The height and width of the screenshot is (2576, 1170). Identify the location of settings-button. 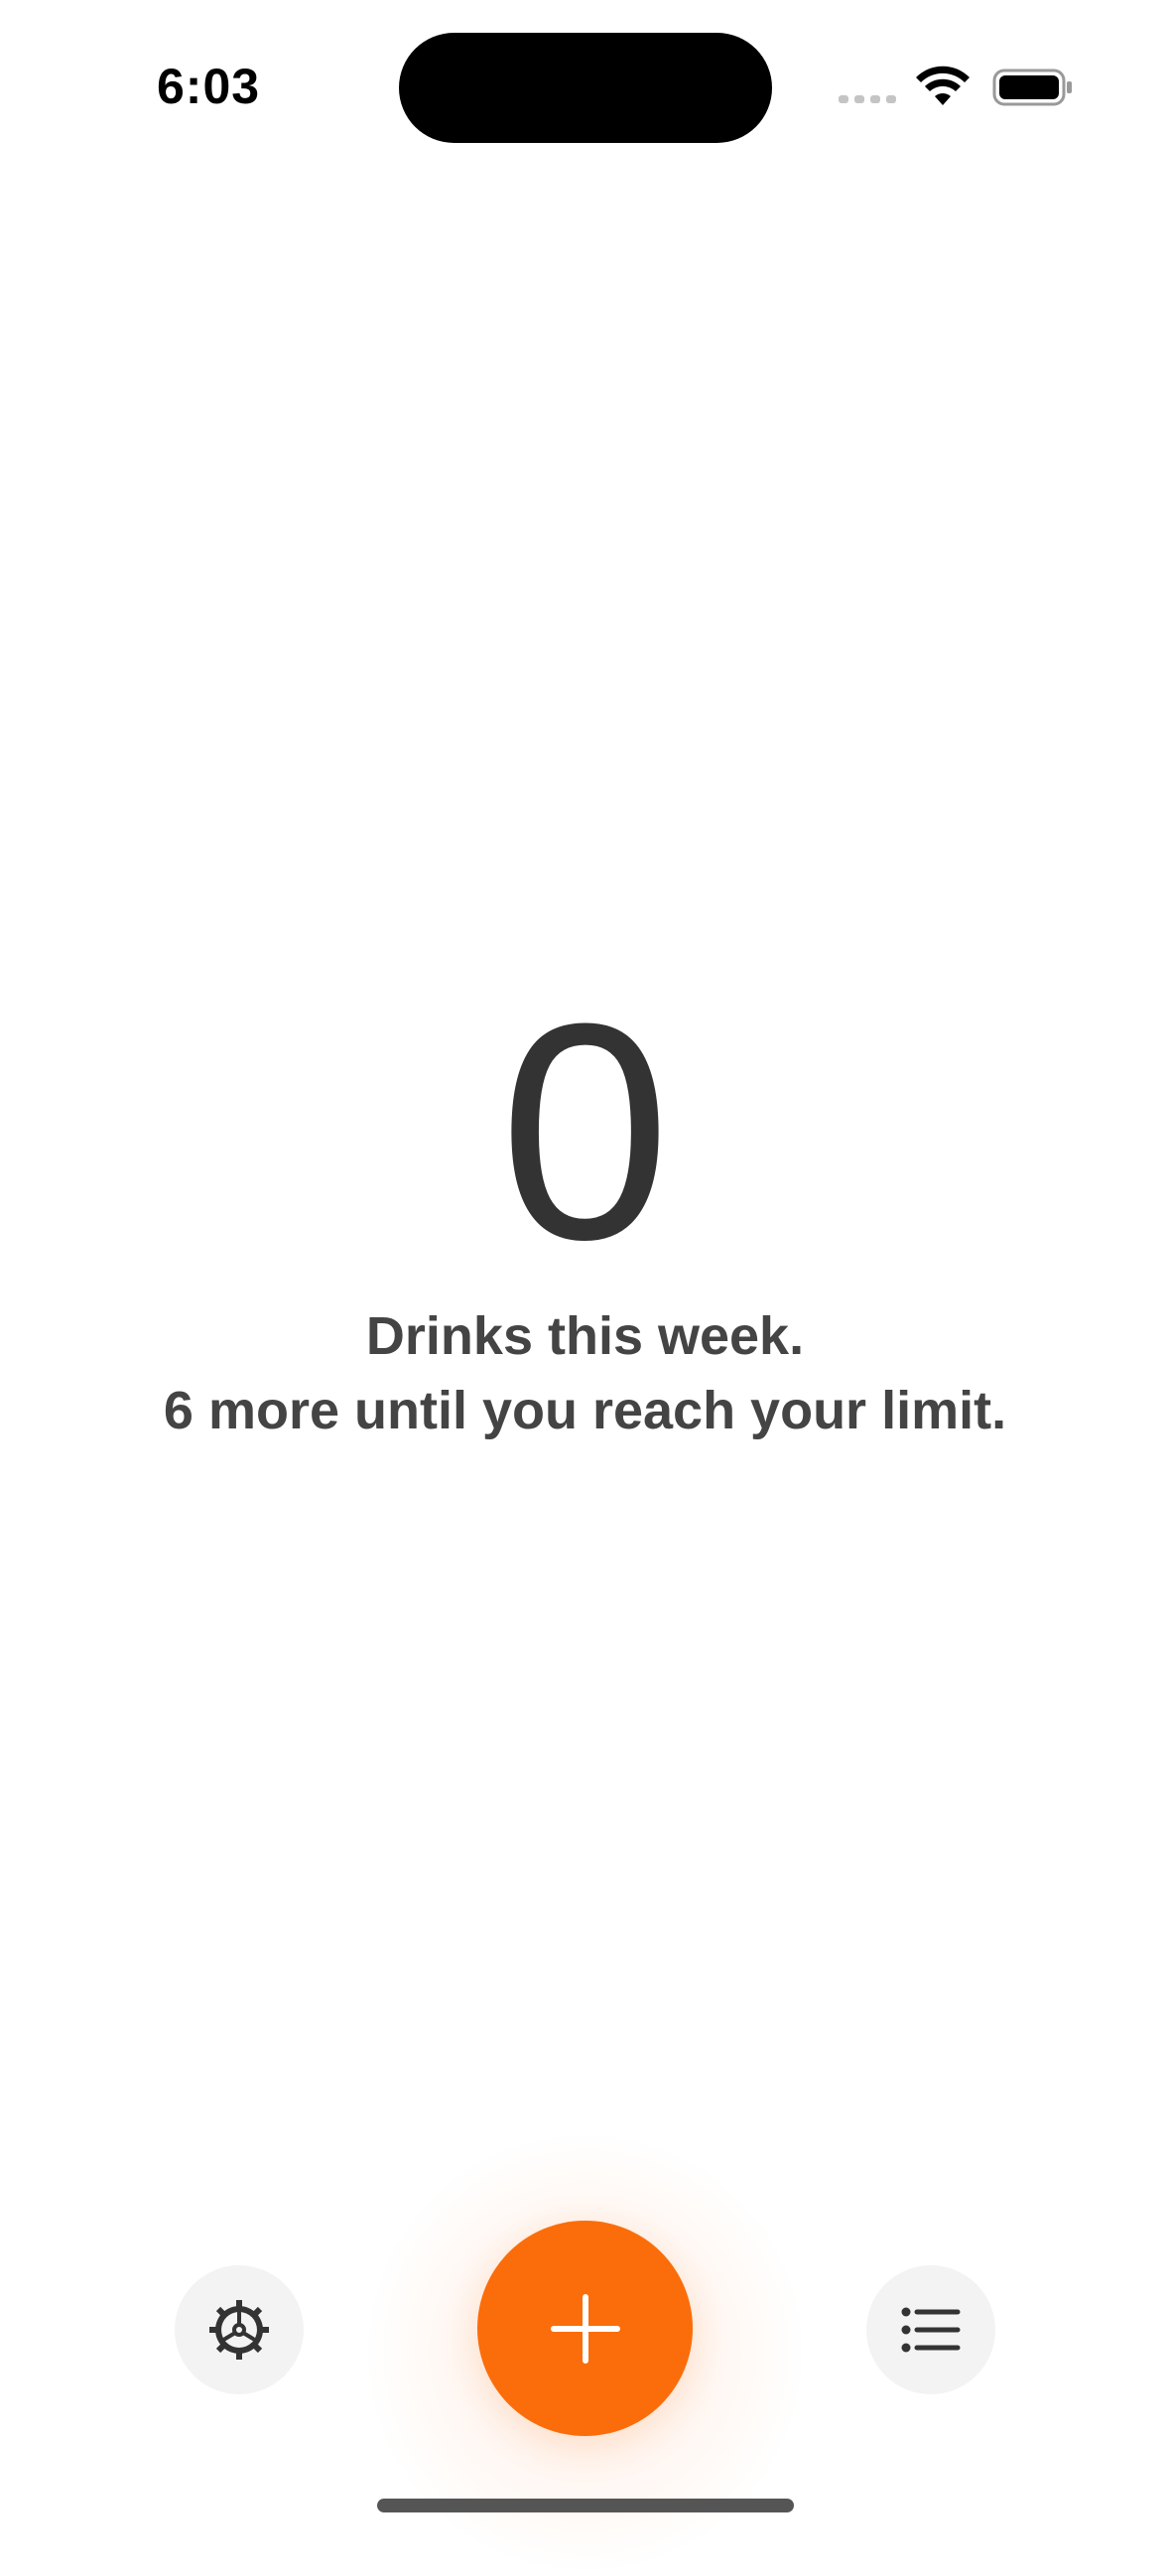
(239, 2330).